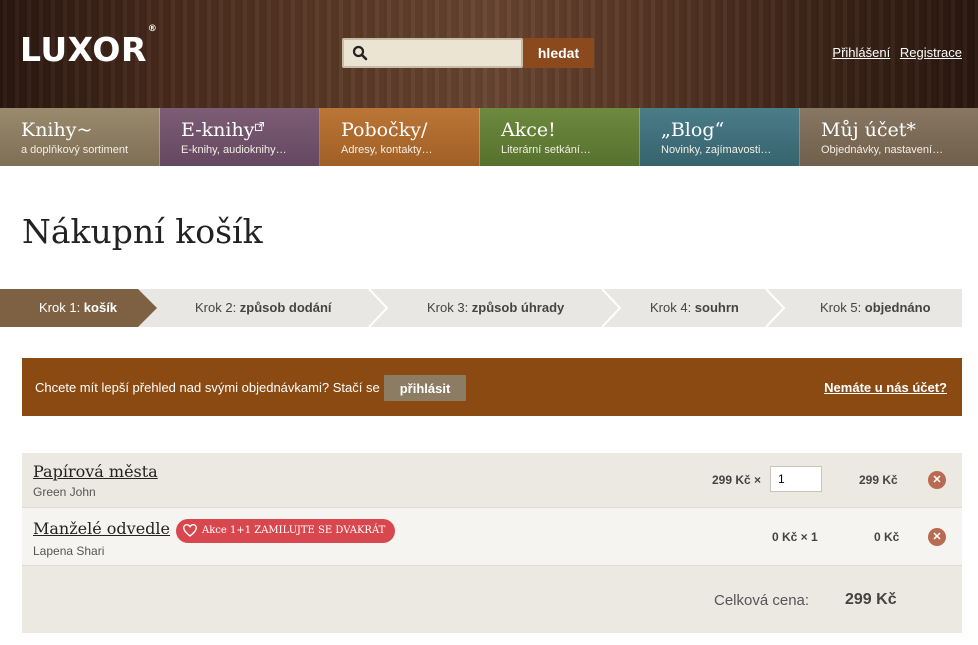 This screenshot has width=978, height=645. Describe the element at coordinates (57, 130) in the screenshot. I see `nav-title: Knihy~` at that location.